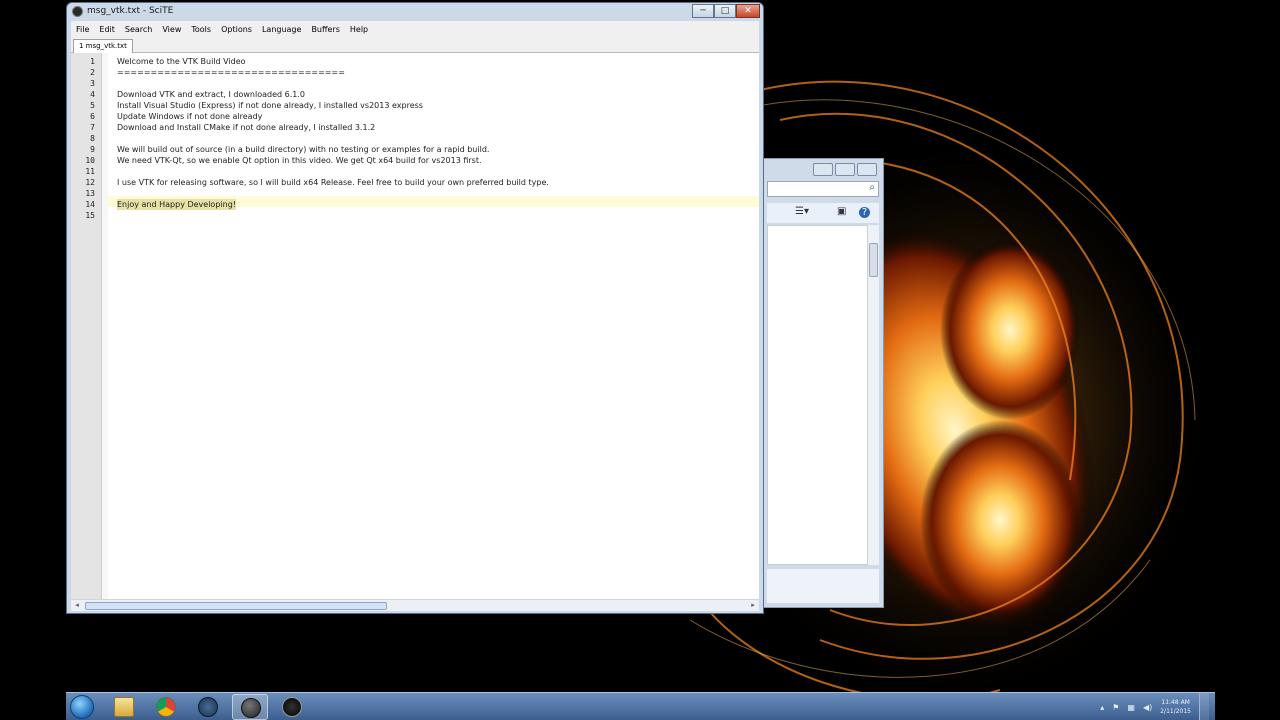 The height and width of the screenshot is (720, 1280). I want to click on chrome-icon, so click(166, 707).